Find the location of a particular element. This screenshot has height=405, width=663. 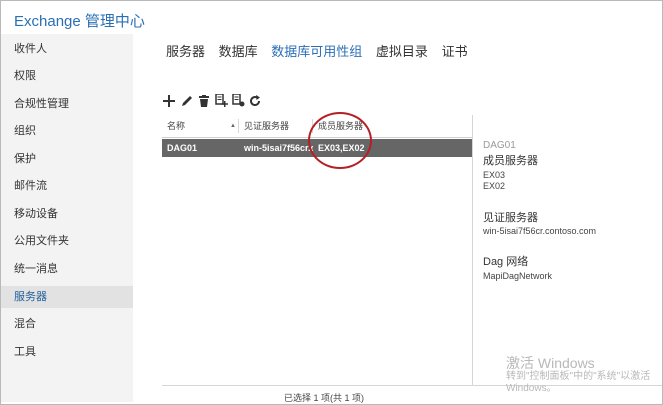

pane-divider is located at coordinates (472, 250).